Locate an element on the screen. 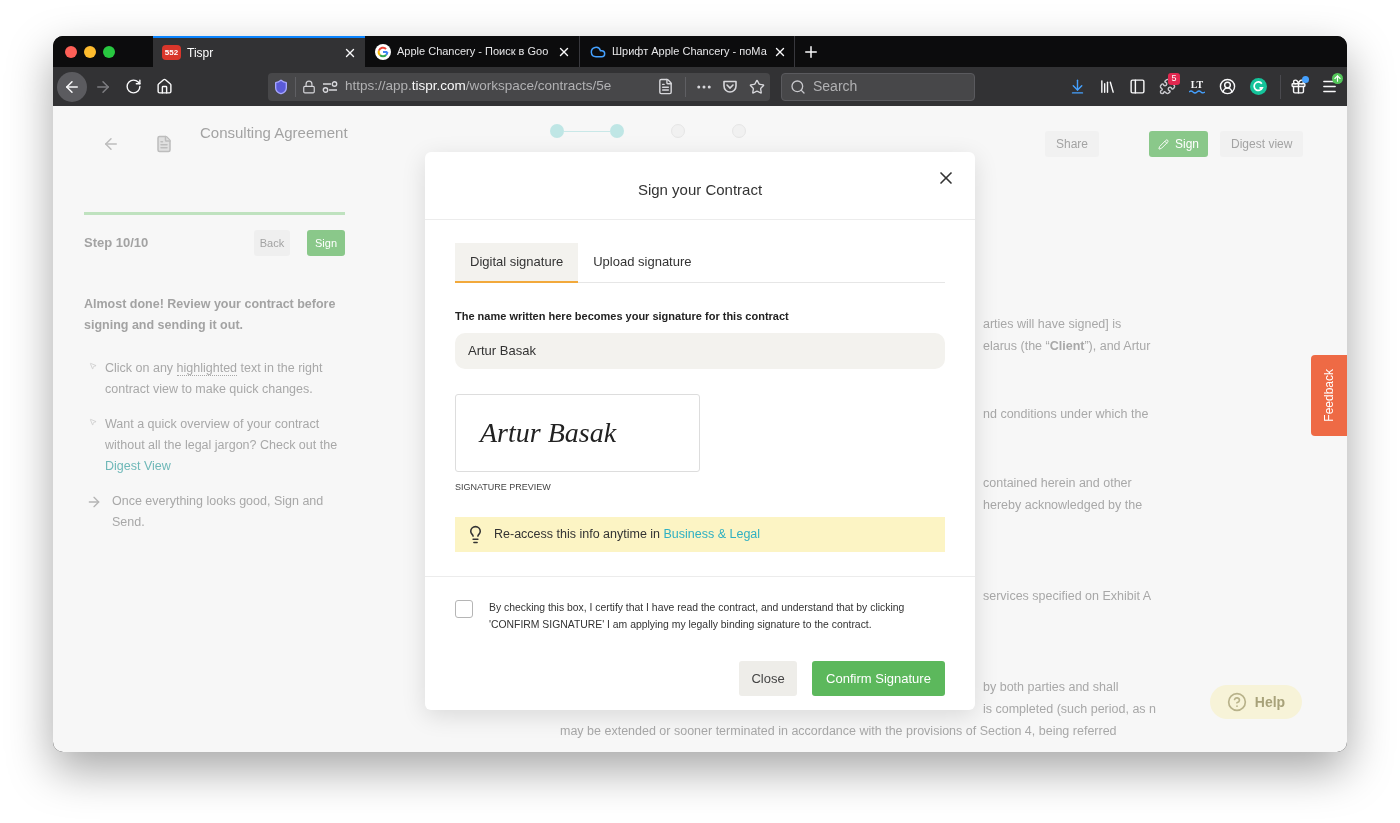 The width and height of the screenshot is (1400, 823). address-field: https://app.tispr.com/workspace/contracts/5e is located at coordinates (519, 86).